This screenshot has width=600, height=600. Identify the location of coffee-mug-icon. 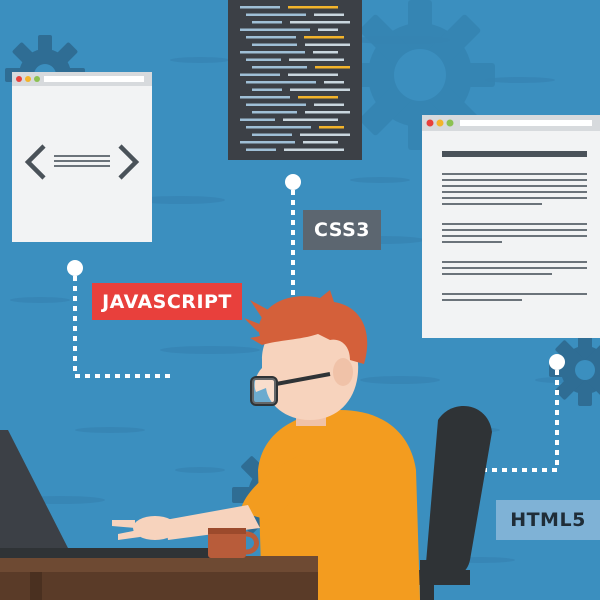
(233, 543).